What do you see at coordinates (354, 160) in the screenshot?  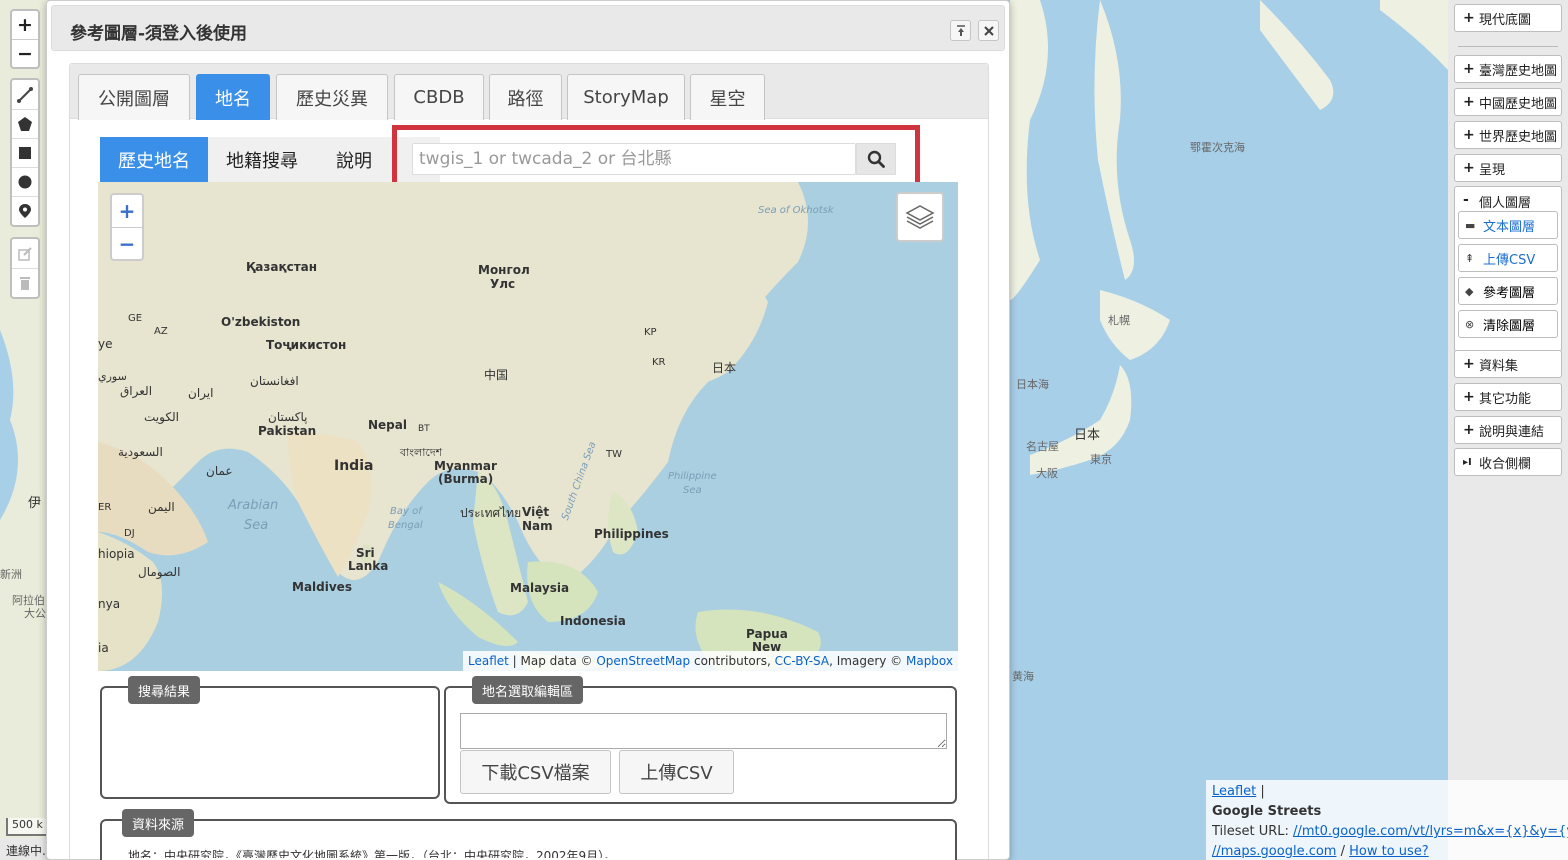 I see `subtab-help: 說明` at bounding box center [354, 160].